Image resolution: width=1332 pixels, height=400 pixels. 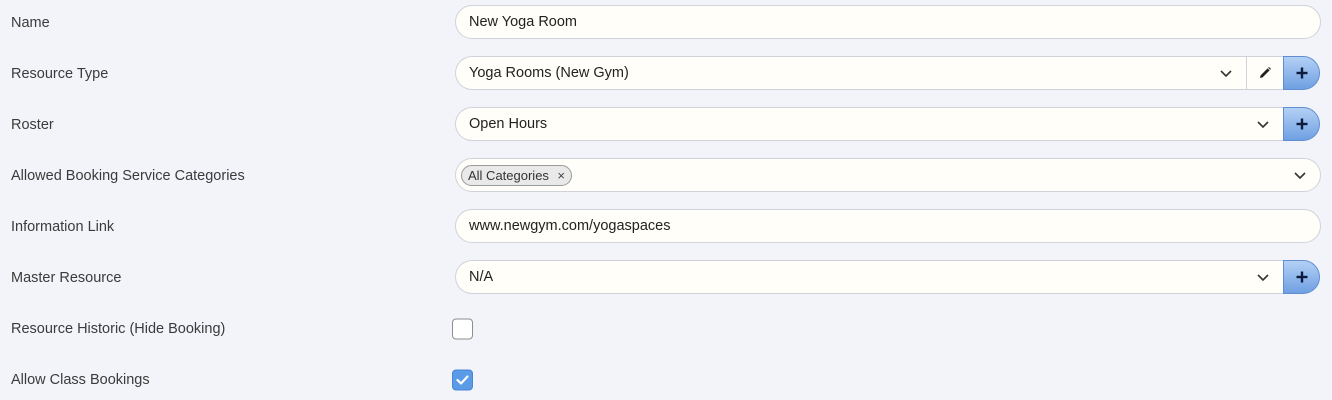 I want to click on name-value: New Yoga Room, so click(x=523, y=22).